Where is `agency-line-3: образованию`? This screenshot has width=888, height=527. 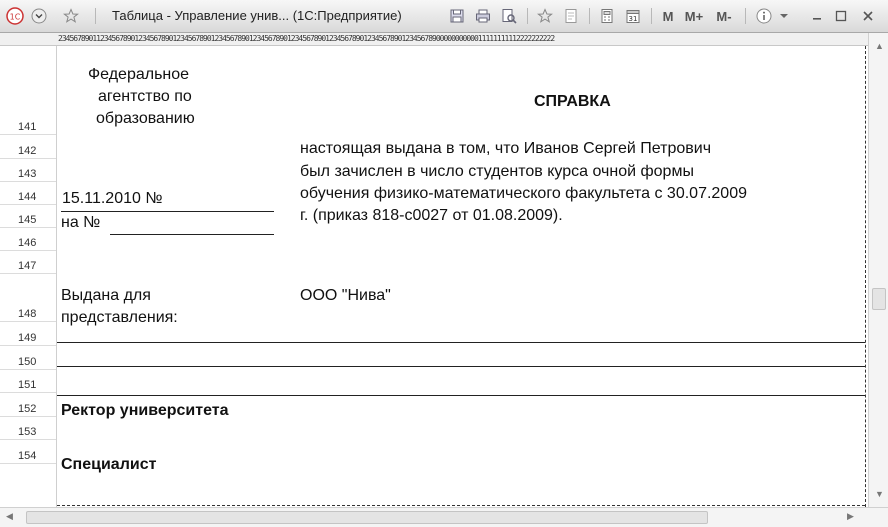
agency-line-3: образованию is located at coordinates (145, 118).